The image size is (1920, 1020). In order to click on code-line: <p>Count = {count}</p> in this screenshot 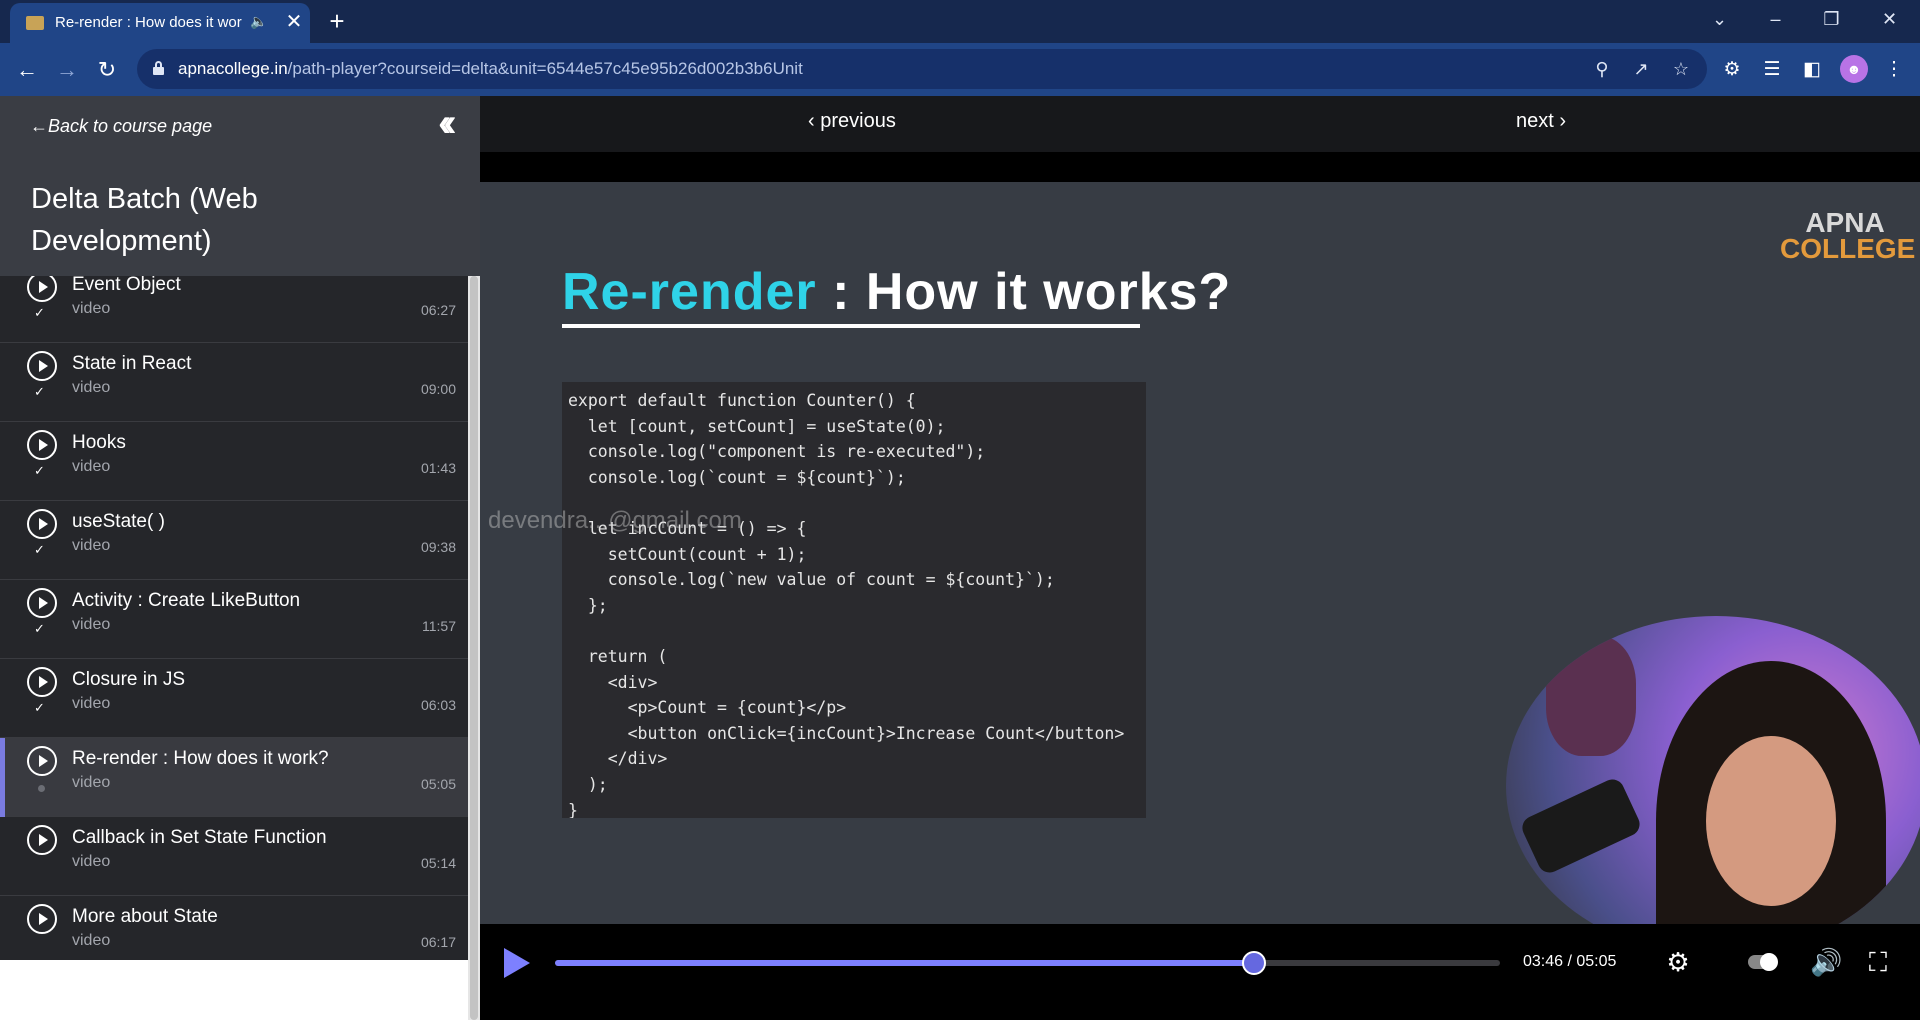, I will do `click(707, 708)`.